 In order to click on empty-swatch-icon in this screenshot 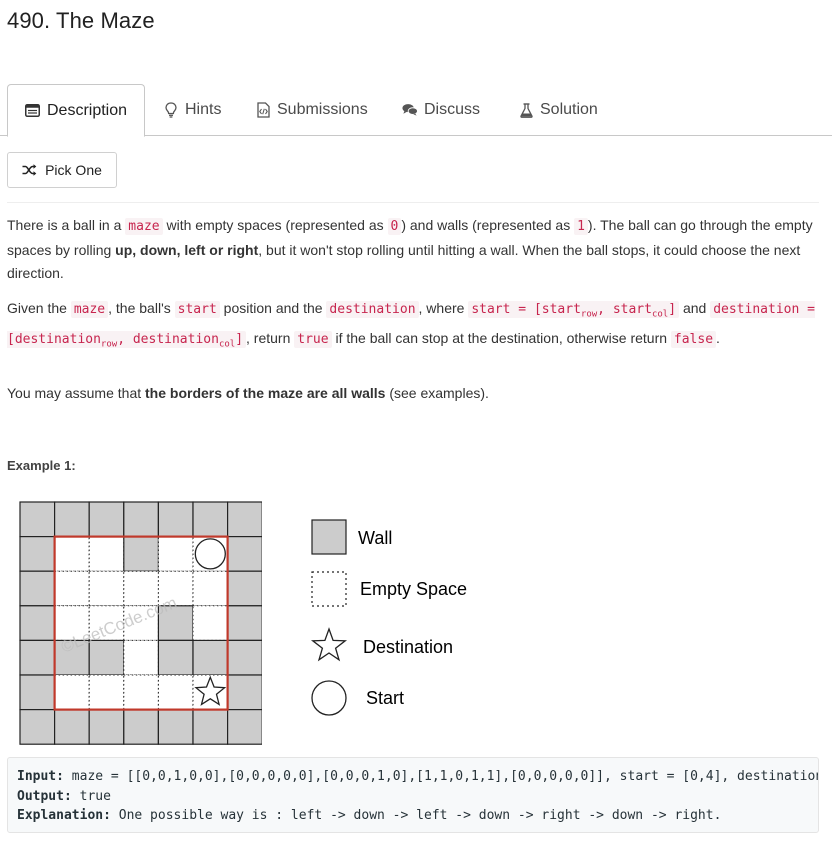, I will do `click(329, 589)`.